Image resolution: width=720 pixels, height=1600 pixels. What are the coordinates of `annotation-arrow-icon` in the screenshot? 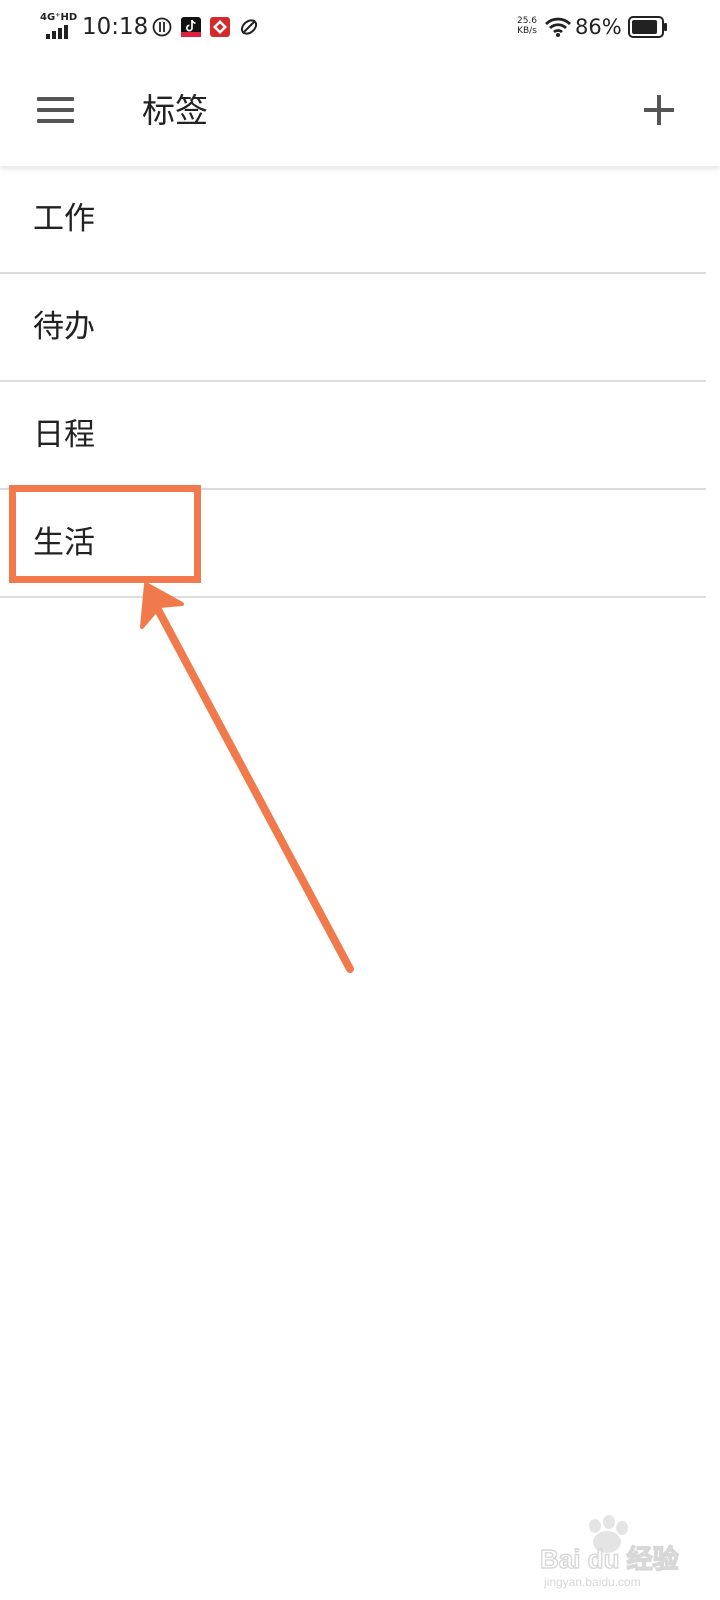 It's located at (247, 777).